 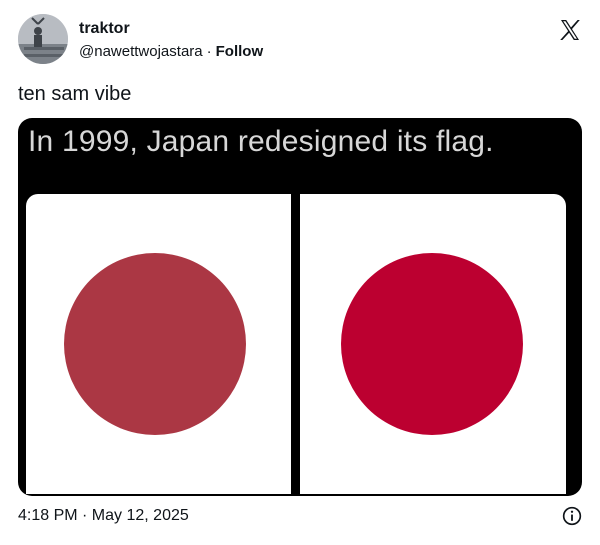 What do you see at coordinates (103, 515) in the screenshot?
I see `timestamp: 4:18 PM · May 12, 2025` at bounding box center [103, 515].